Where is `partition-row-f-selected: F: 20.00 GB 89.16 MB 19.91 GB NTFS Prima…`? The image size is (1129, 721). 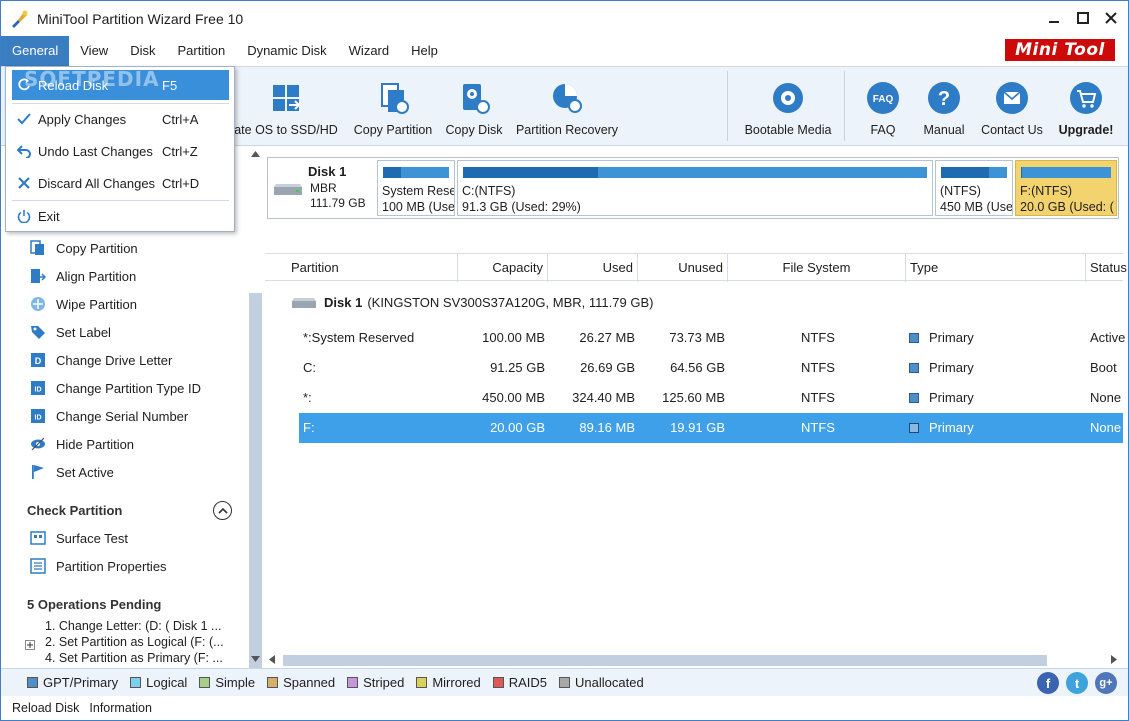 partition-row-f-selected: F: 20.00 GB 89.16 MB 19.91 GB NTFS Prima… is located at coordinates (711, 428).